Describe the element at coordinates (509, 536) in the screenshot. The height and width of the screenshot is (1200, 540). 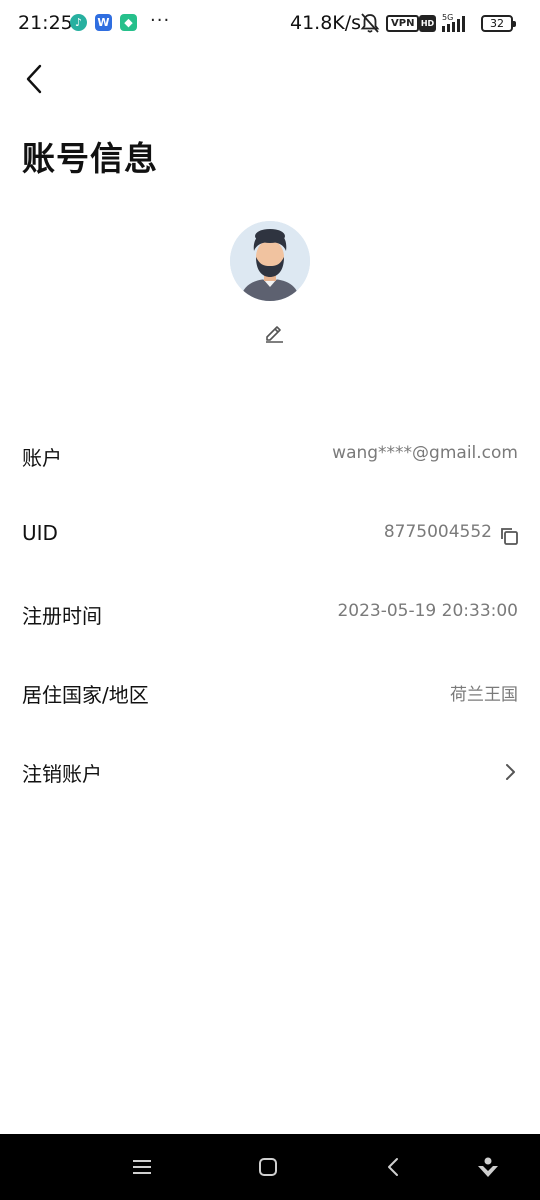
I see `copy-icon` at that location.